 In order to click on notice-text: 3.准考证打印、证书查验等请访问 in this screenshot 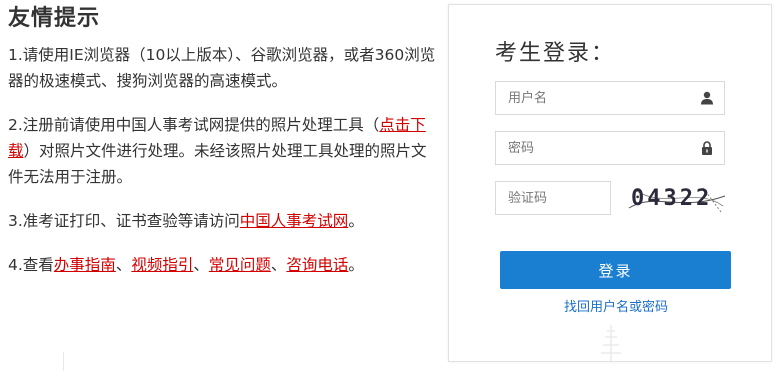, I will do `click(124, 221)`.